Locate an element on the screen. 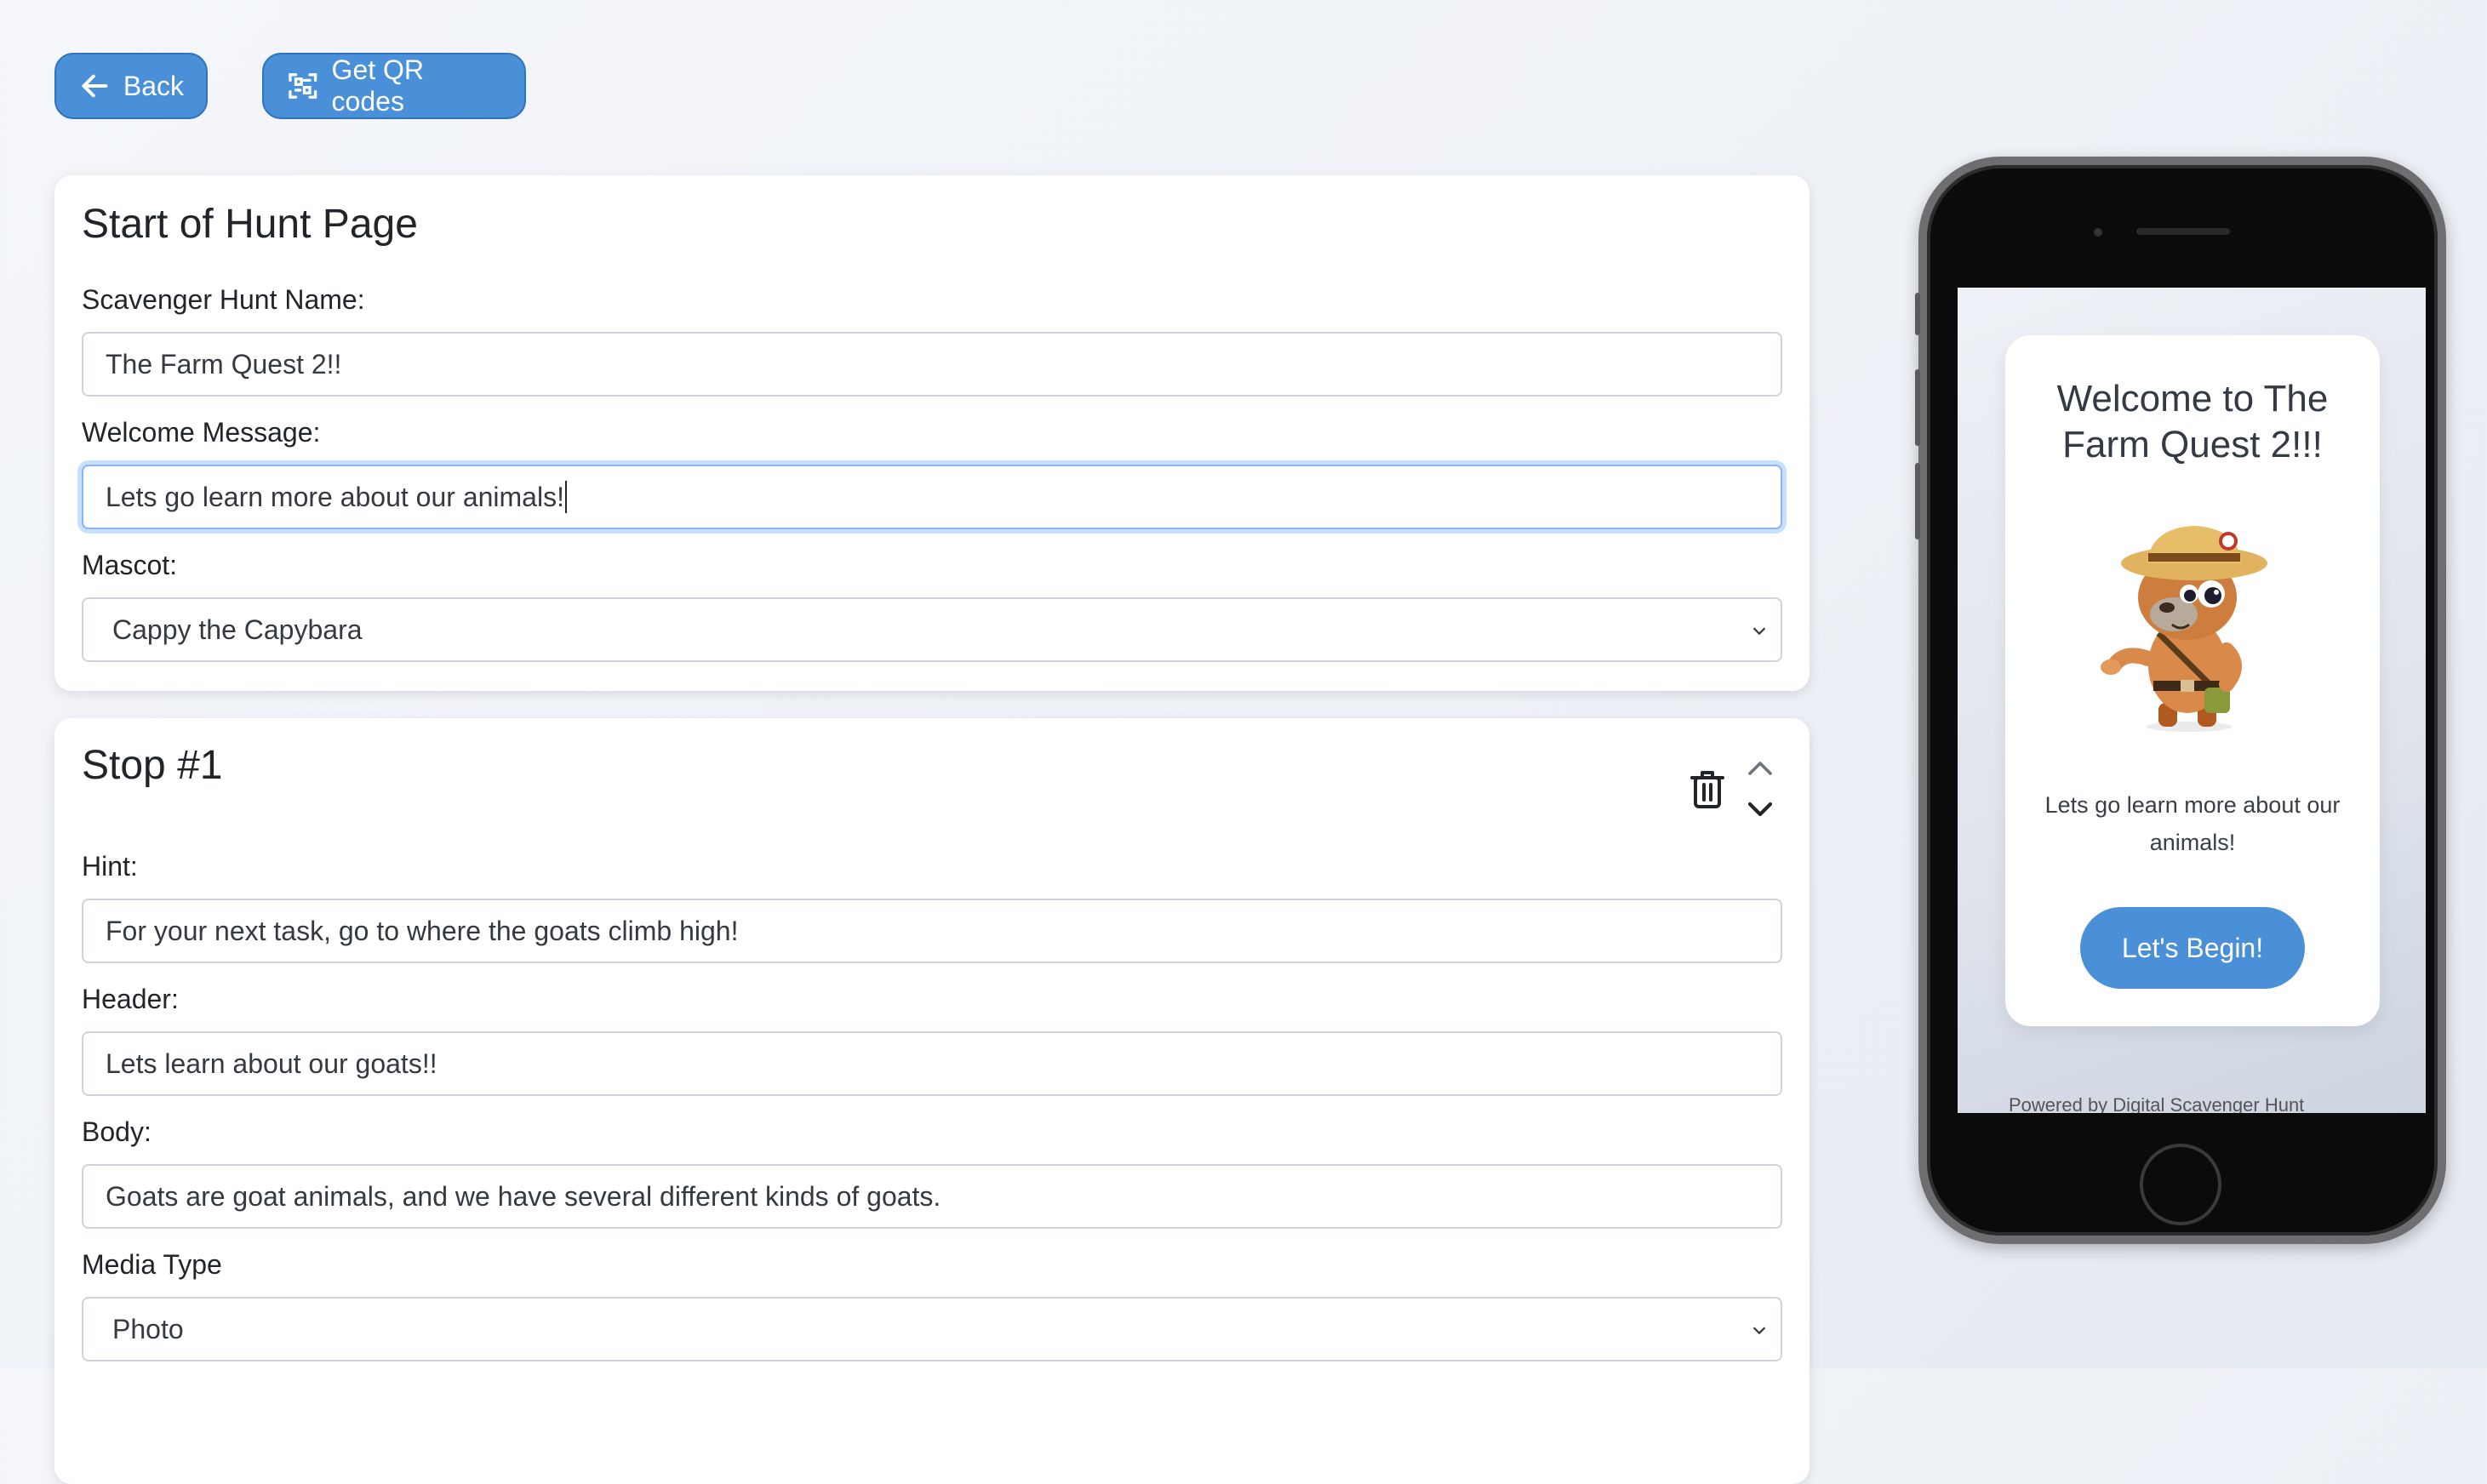 This screenshot has height=1484, width=2487. trash-icon is located at coordinates (1708, 790).